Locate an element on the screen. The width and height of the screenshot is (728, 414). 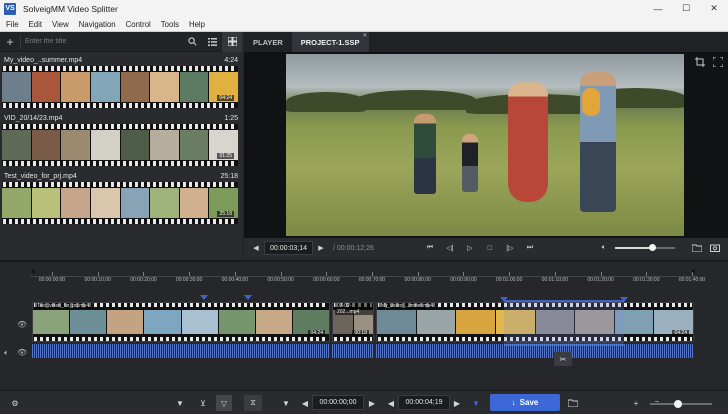
selection-range is located at coordinates (564, 321).